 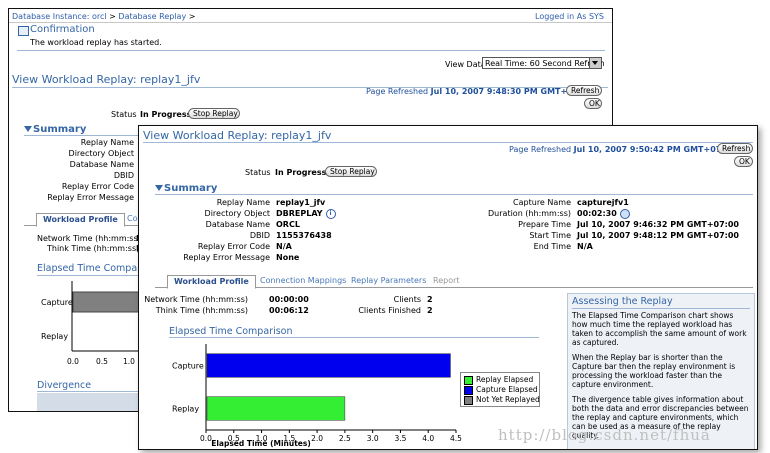 What do you see at coordinates (73, 361) in the screenshot?
I see `x-tick-label: 0.0` at bounding box center [73, 361].